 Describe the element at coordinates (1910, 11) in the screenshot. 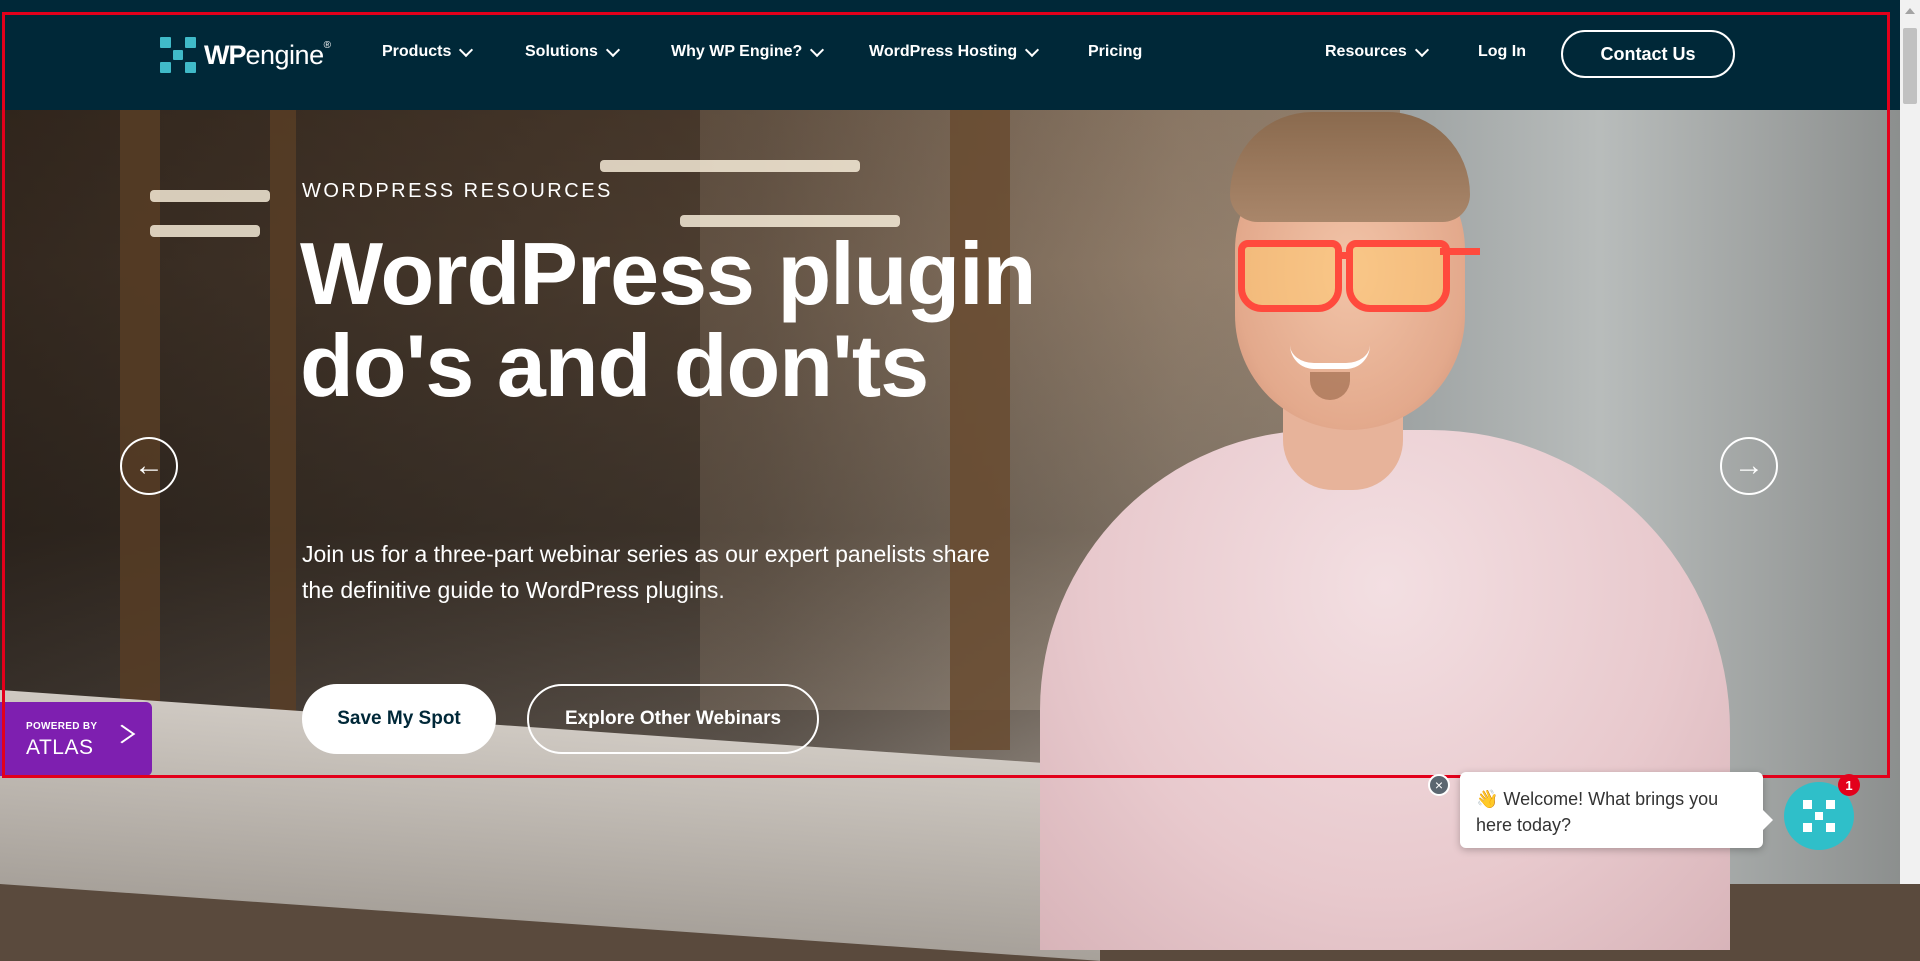

I see `scroll-up-icon` at that location.